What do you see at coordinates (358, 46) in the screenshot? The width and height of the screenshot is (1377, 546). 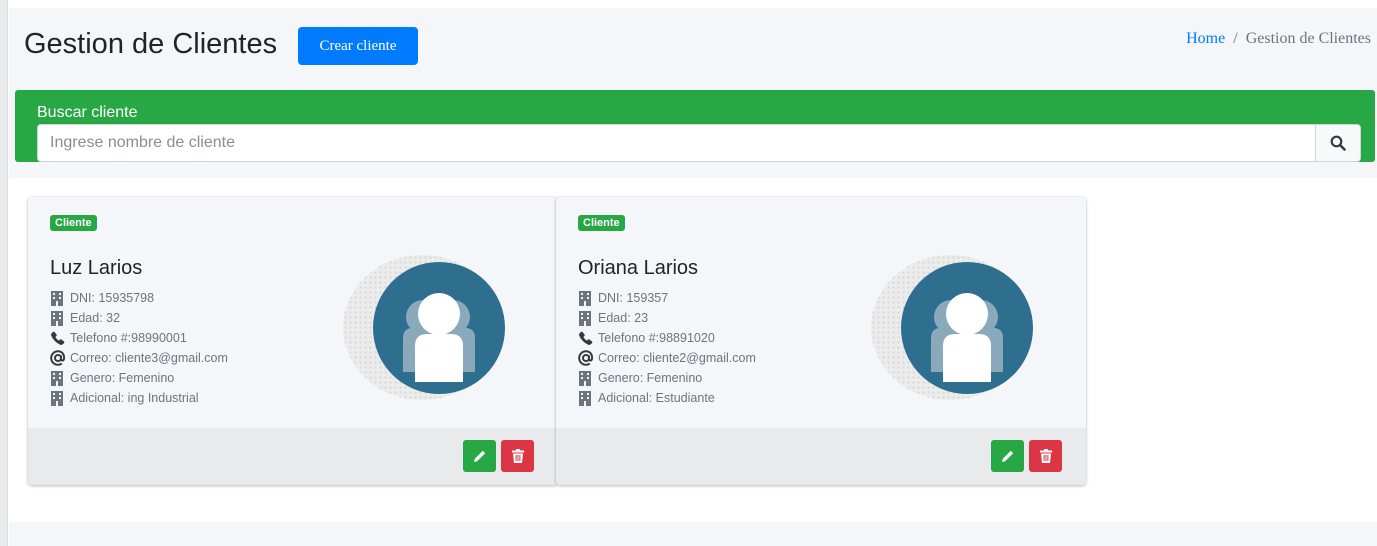 I see `create-client-button: Crear cliente` at bounding box center [358, 46].